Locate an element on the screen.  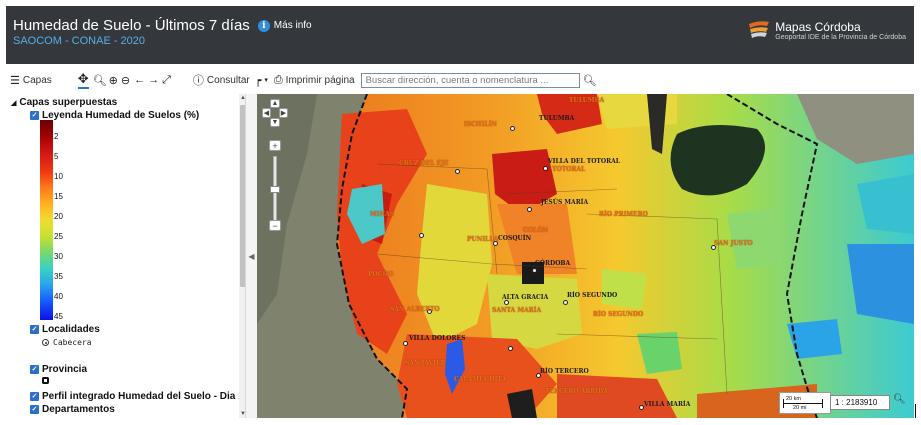
map-label-ischilin: ISCHILÍN is located at coordinates (480, 124).